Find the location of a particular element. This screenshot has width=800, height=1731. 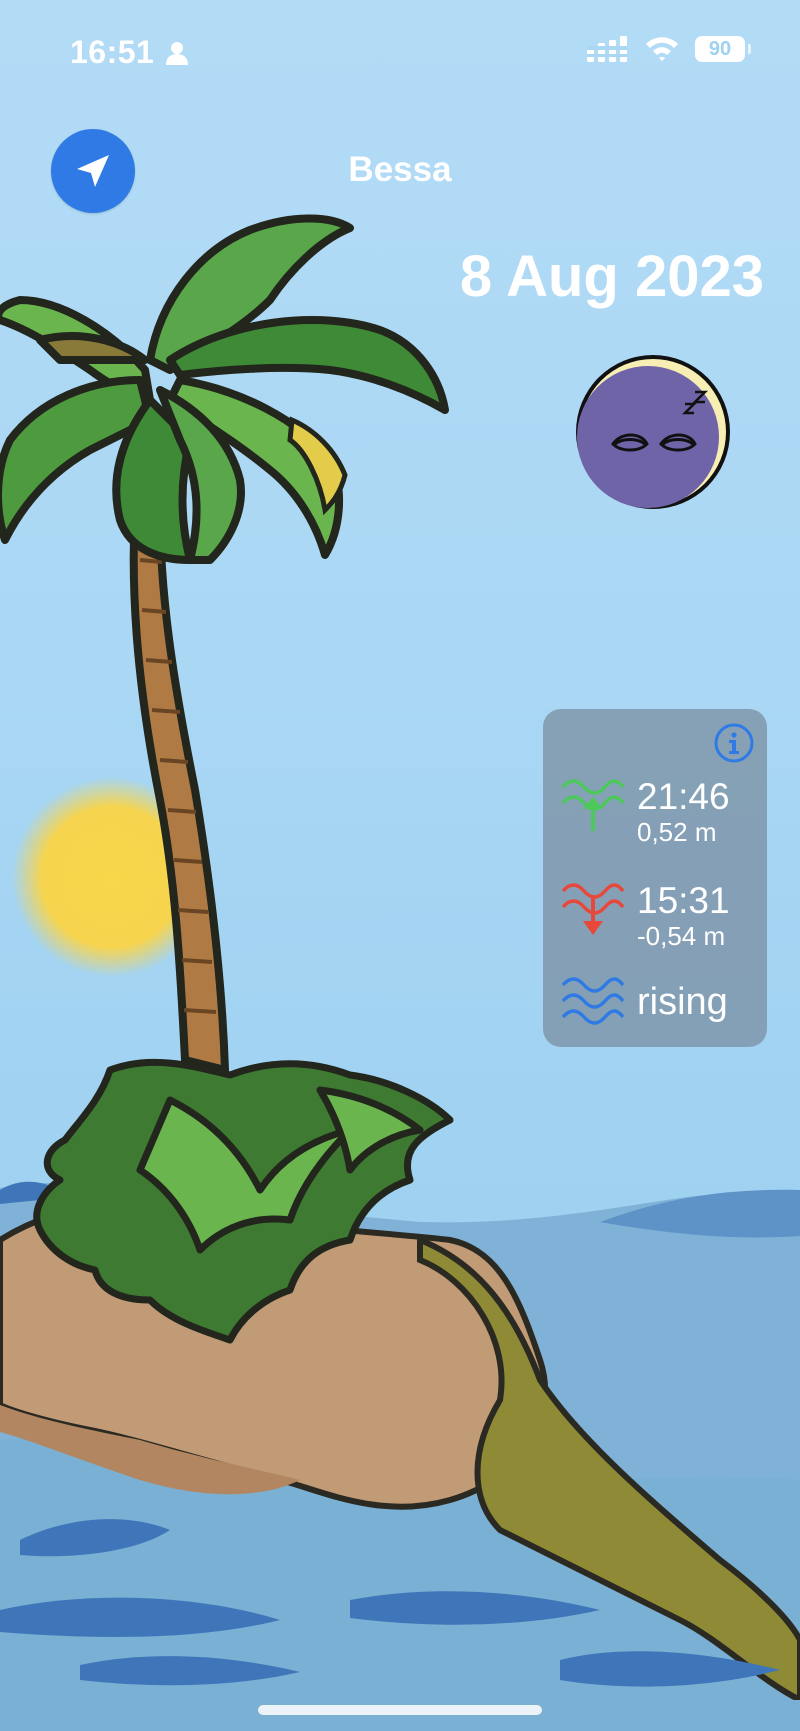

high-tide-row: 21:46 0,52 m is located at coordinates (645, 812).